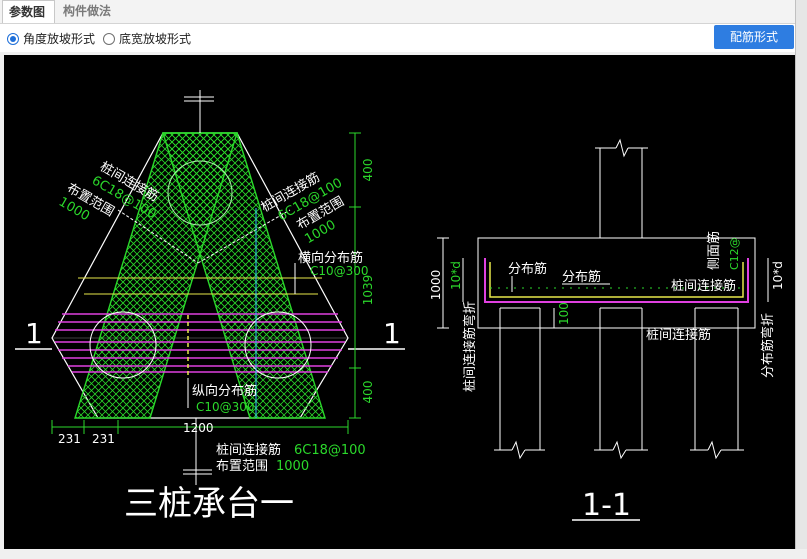  What do you see at coordinates (28, 11) in the screenshot?
I see `tab-parameter-diagram: 参数图` at bounding box center [28, 11].